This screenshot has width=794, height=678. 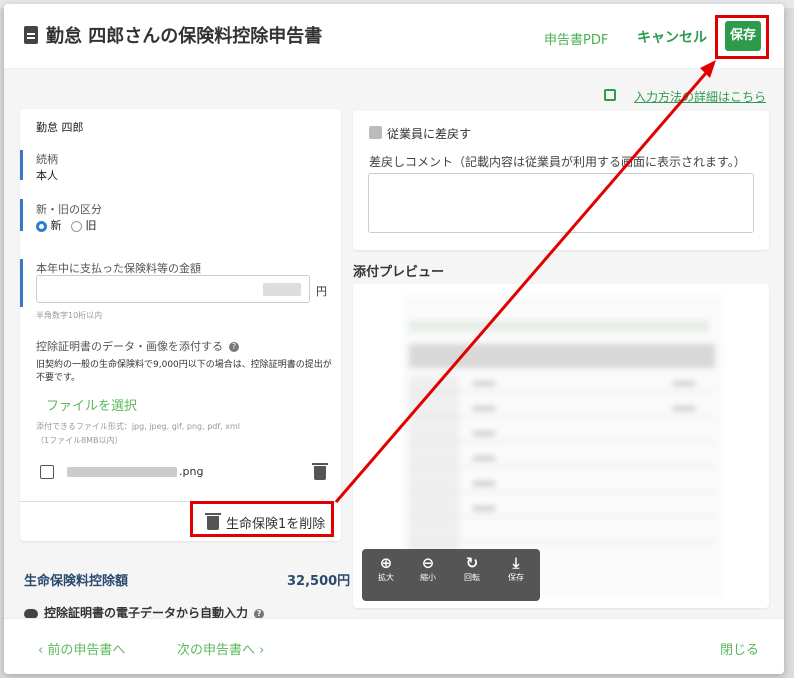 I want to click on file-ext: .png, so click(x=191, y=471).